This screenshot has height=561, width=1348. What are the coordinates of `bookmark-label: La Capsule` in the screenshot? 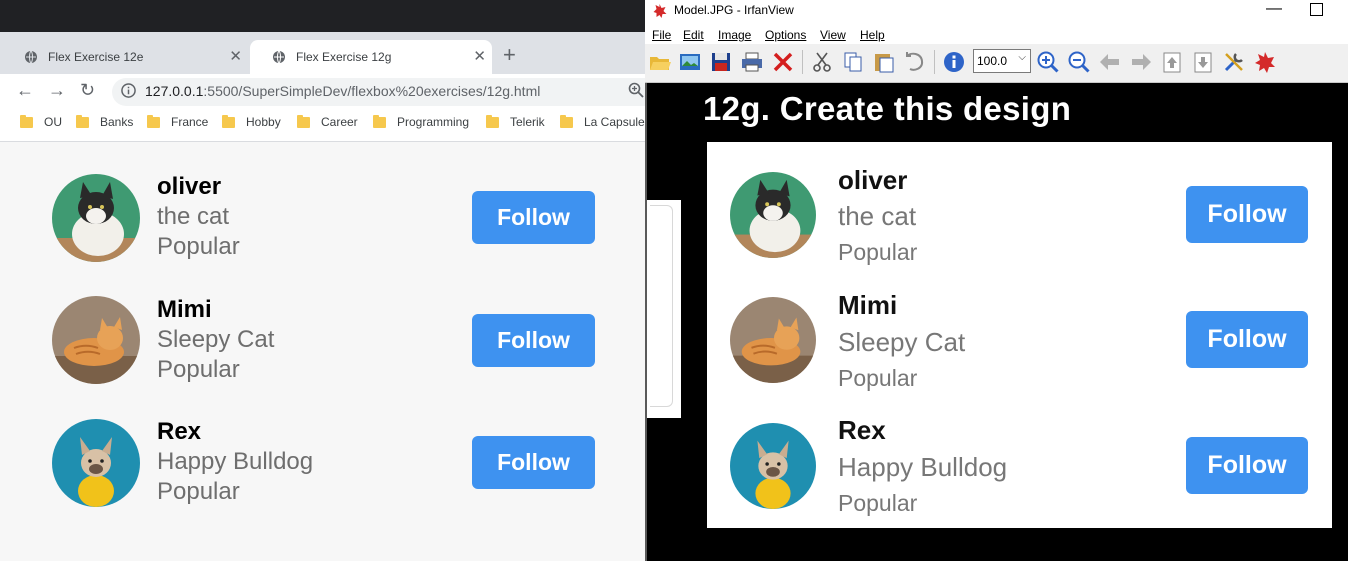 It's located at (614, 122).